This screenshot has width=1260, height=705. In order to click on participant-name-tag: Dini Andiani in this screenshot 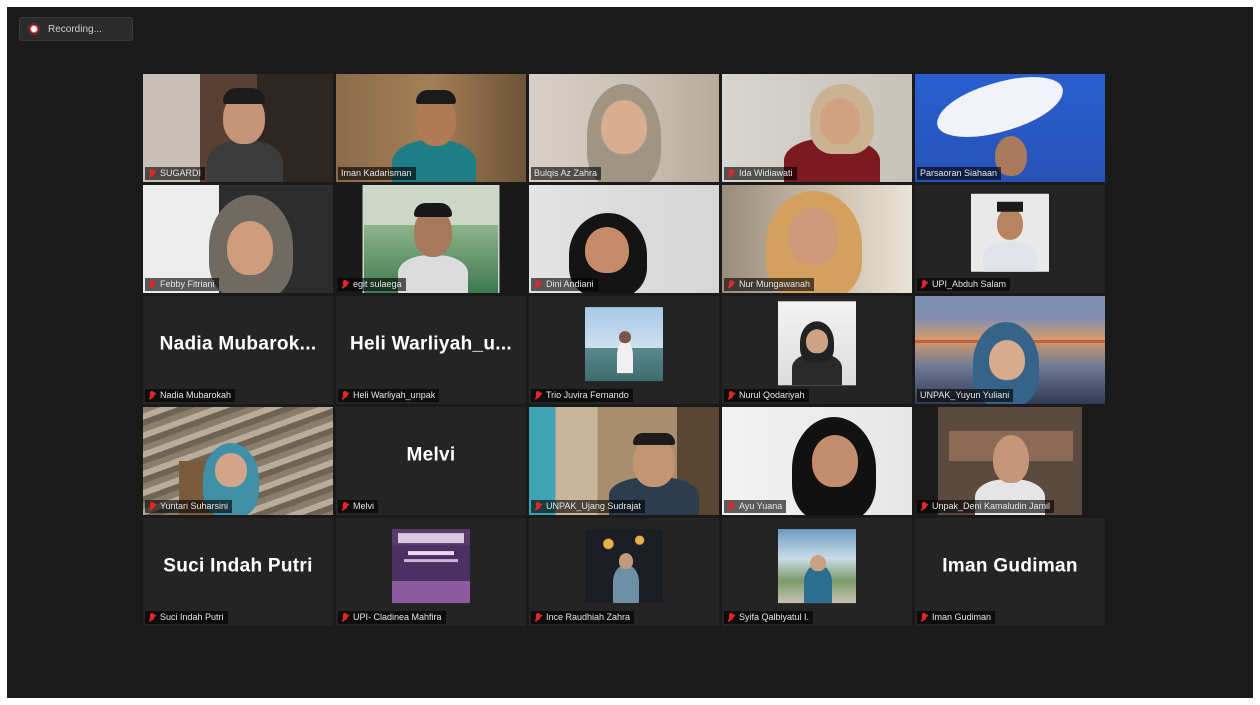, I will do `click(564, 284)`.